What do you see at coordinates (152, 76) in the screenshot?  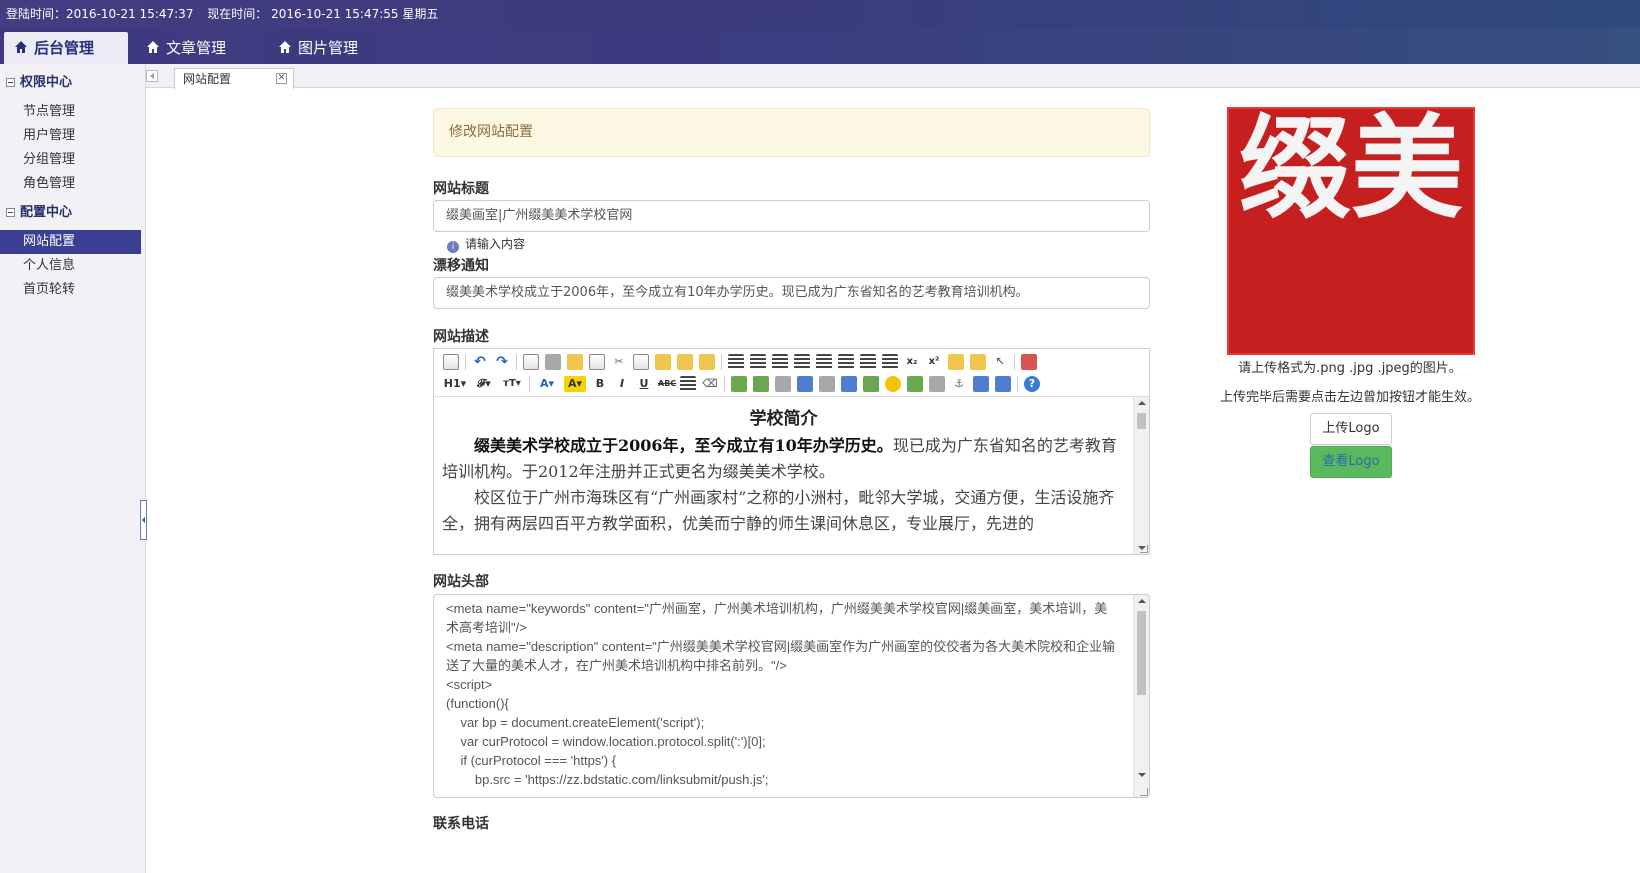 I see `tab-scroll-left-button` at bounding box center [152, 76].